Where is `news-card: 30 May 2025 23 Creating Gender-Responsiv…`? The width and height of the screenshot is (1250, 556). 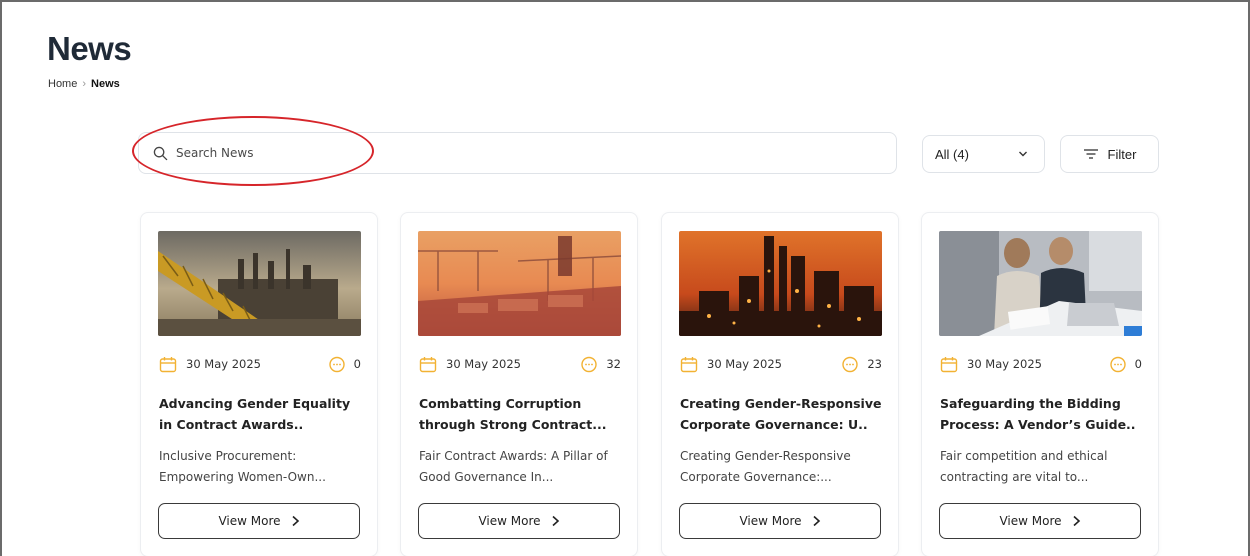
news-card: 30 May 2025 23 Creating Gender-Responsiv… is located at coordinates (780, 384).